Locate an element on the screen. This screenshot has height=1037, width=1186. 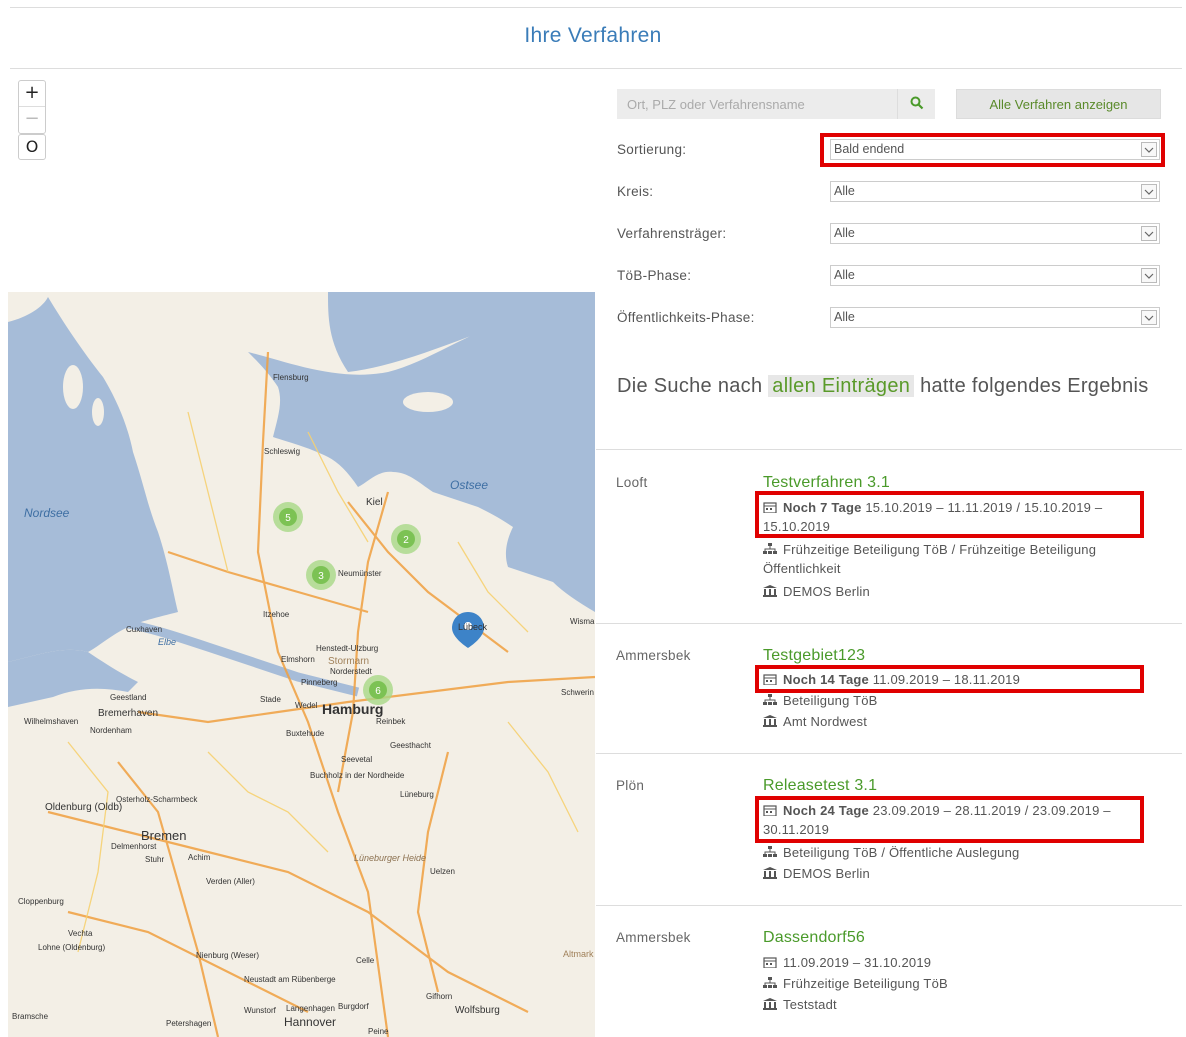
public-phase-select: Alle is located at coordinates (995, 317).